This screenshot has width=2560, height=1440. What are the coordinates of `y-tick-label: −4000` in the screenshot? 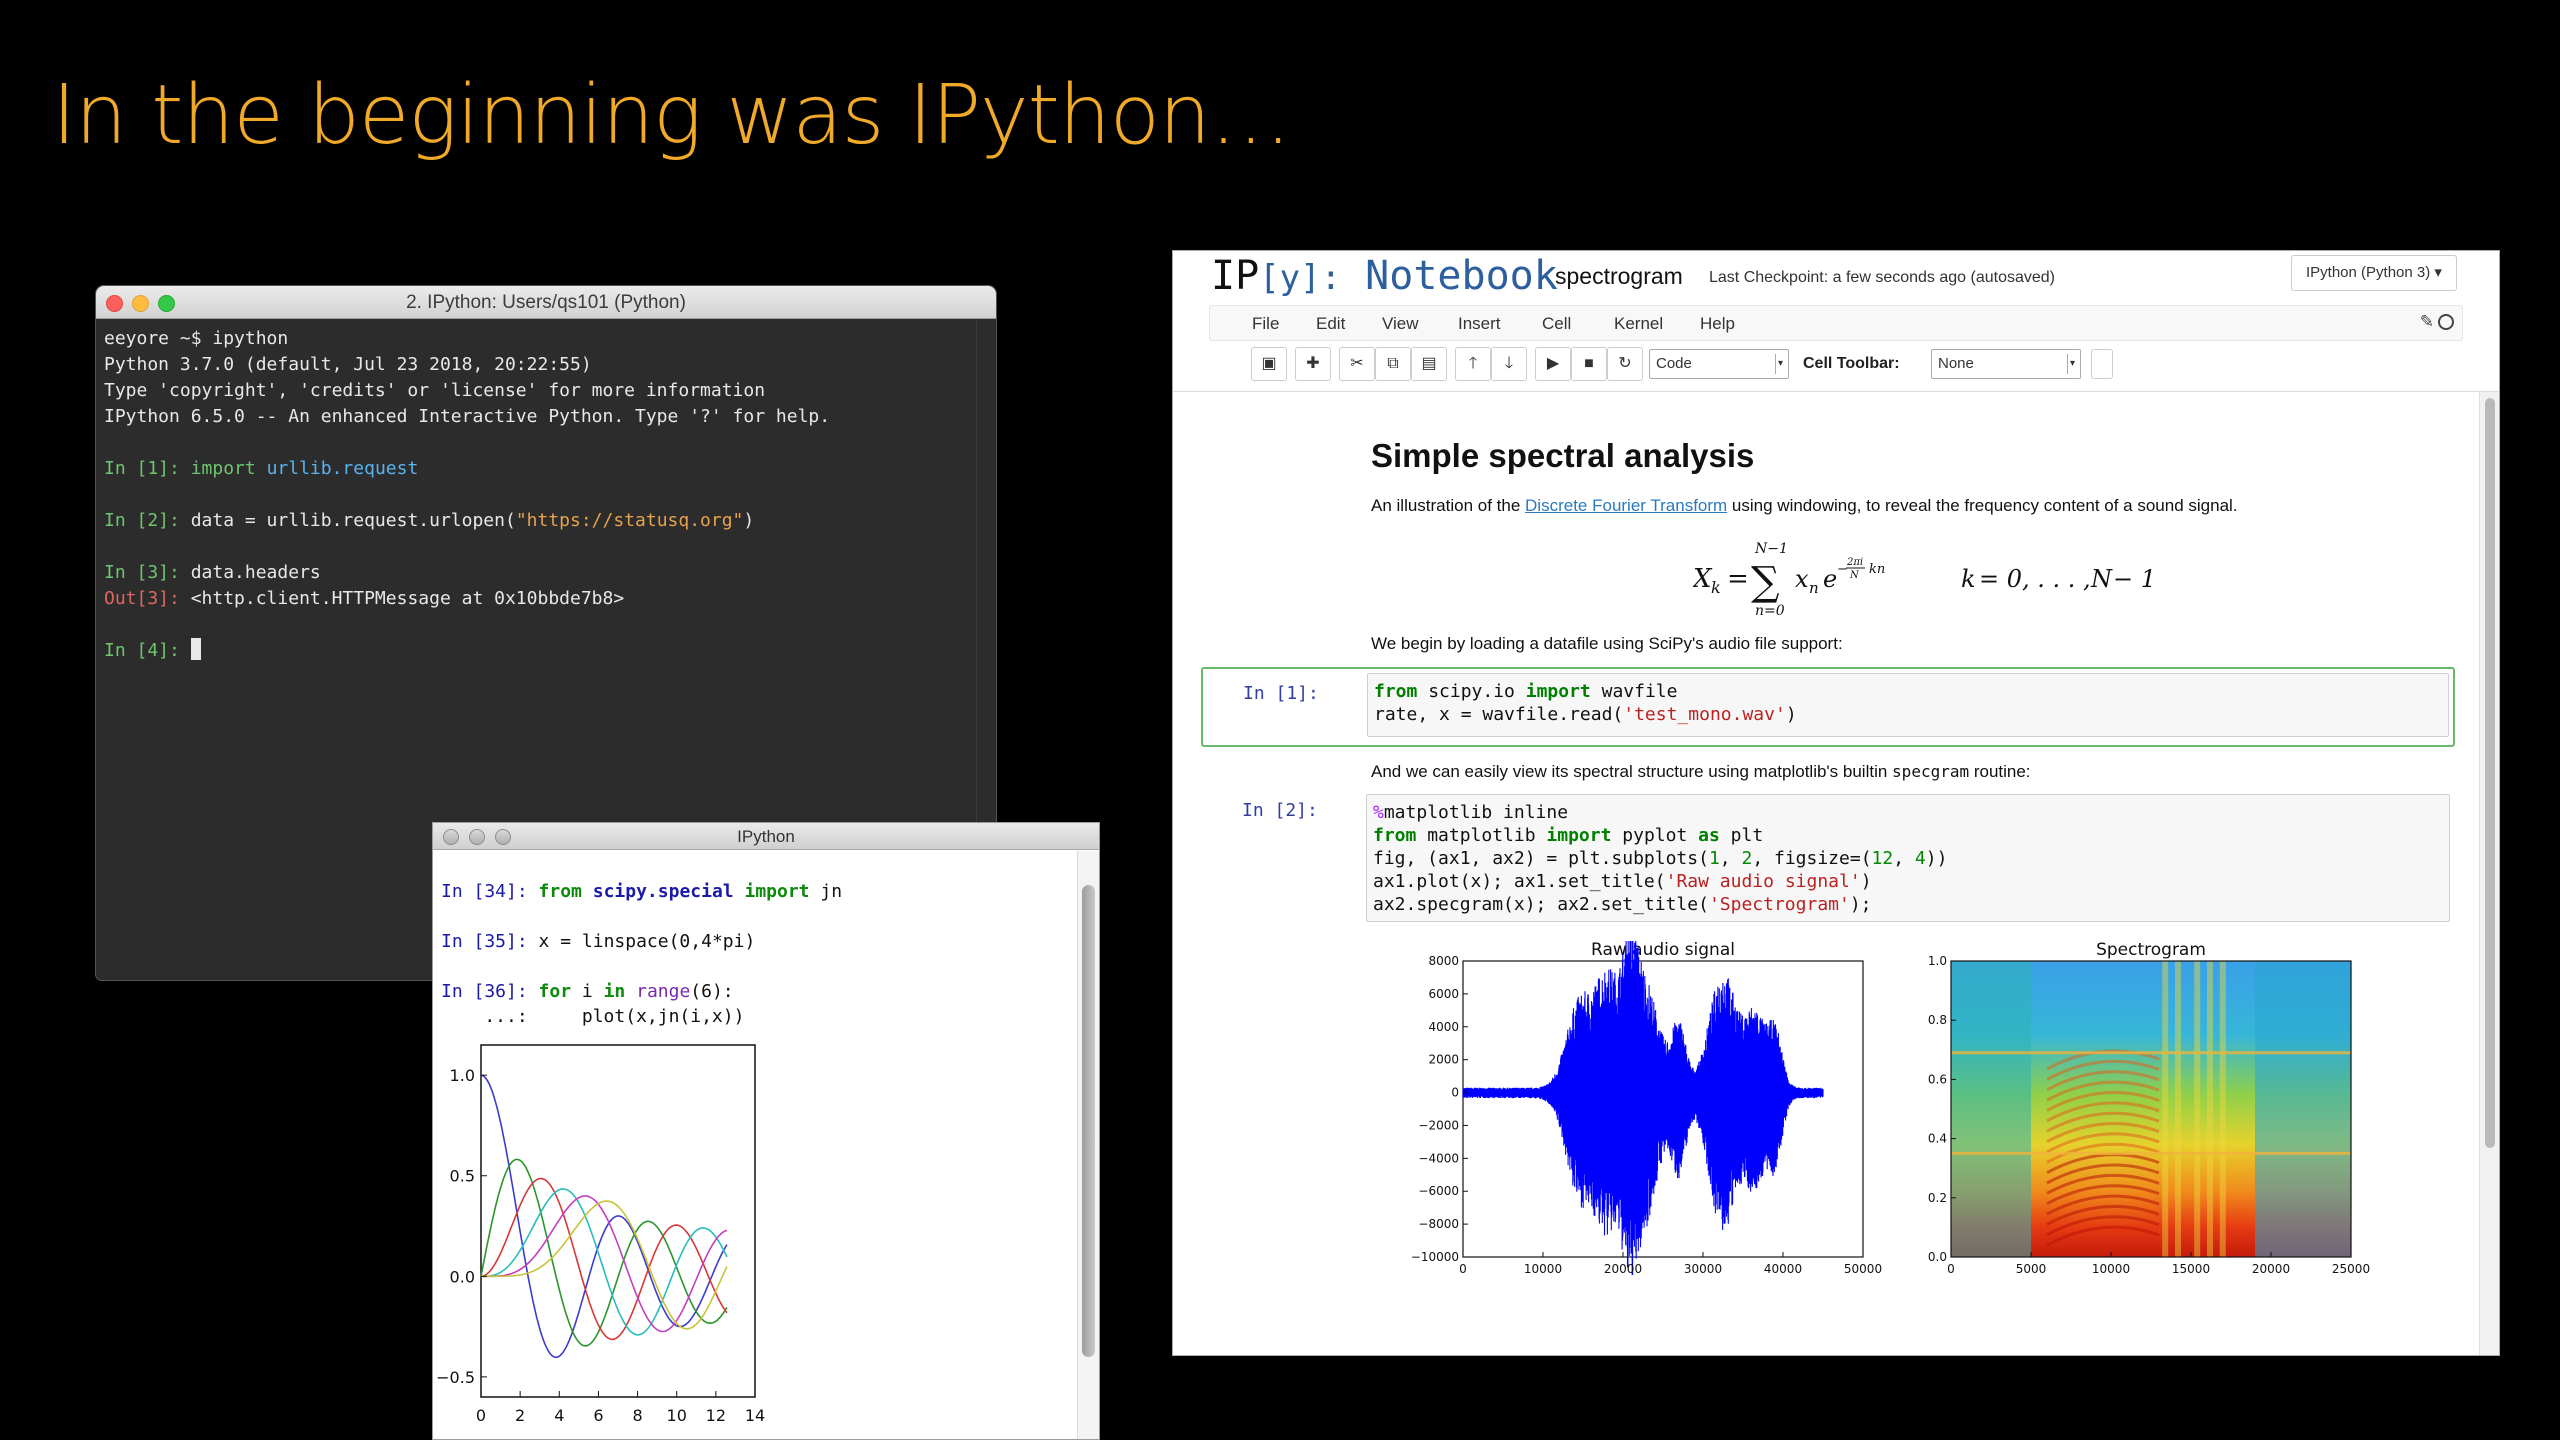 It's located at (1438, 1158).